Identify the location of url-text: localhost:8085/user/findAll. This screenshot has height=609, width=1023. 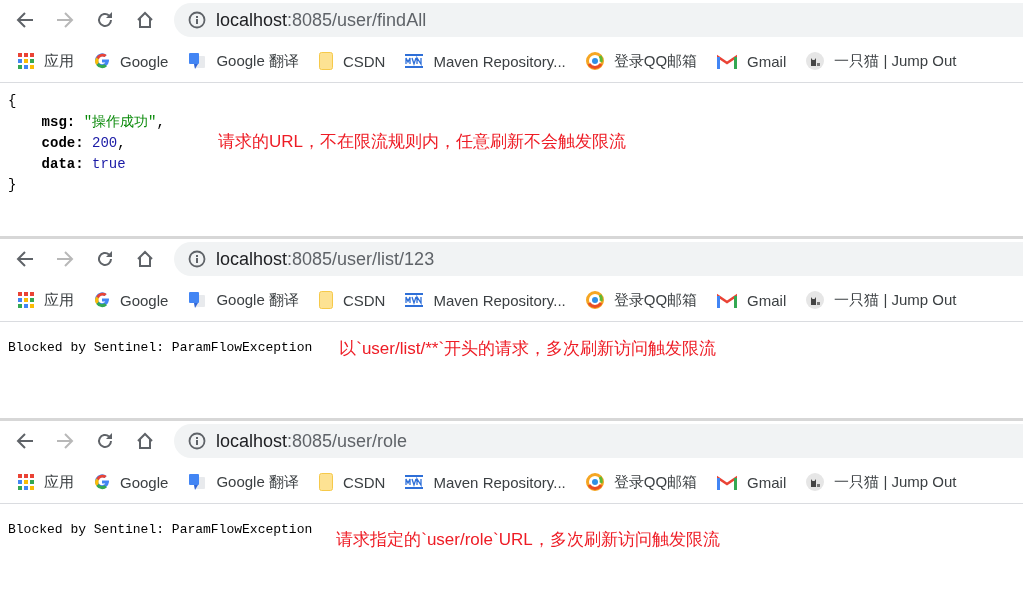
(321, 20).